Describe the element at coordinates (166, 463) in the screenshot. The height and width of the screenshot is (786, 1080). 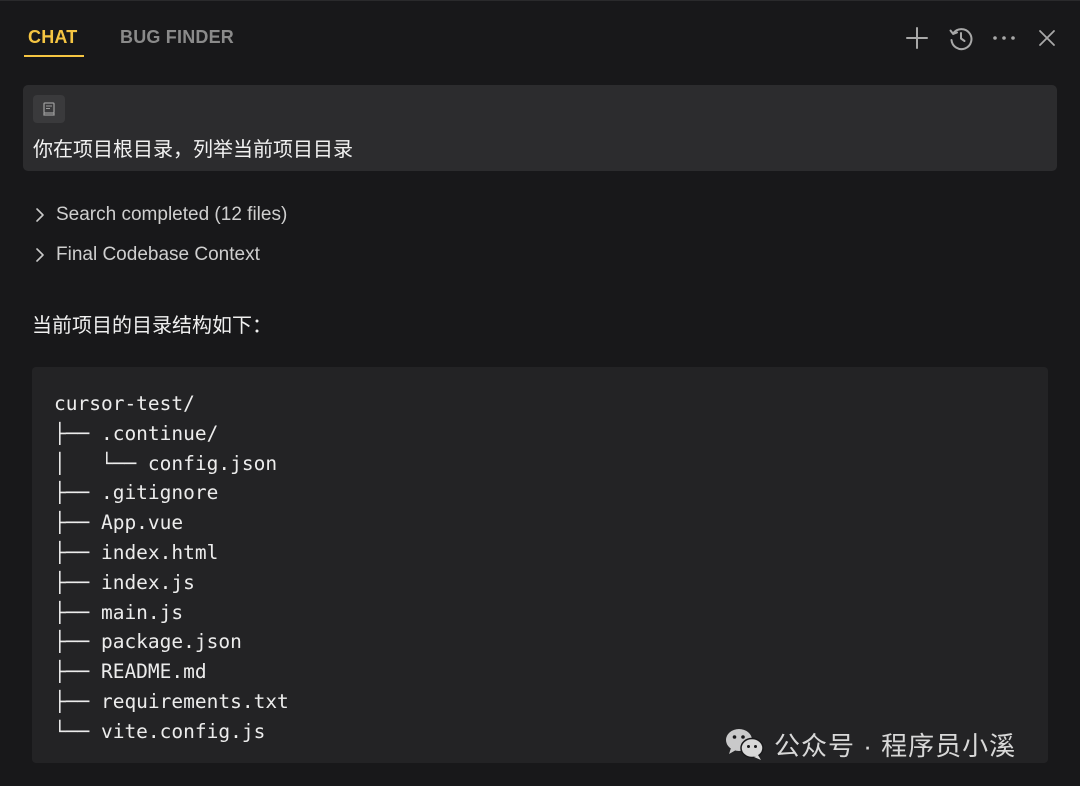
I see `code-line: │ └── config.json` at that location.